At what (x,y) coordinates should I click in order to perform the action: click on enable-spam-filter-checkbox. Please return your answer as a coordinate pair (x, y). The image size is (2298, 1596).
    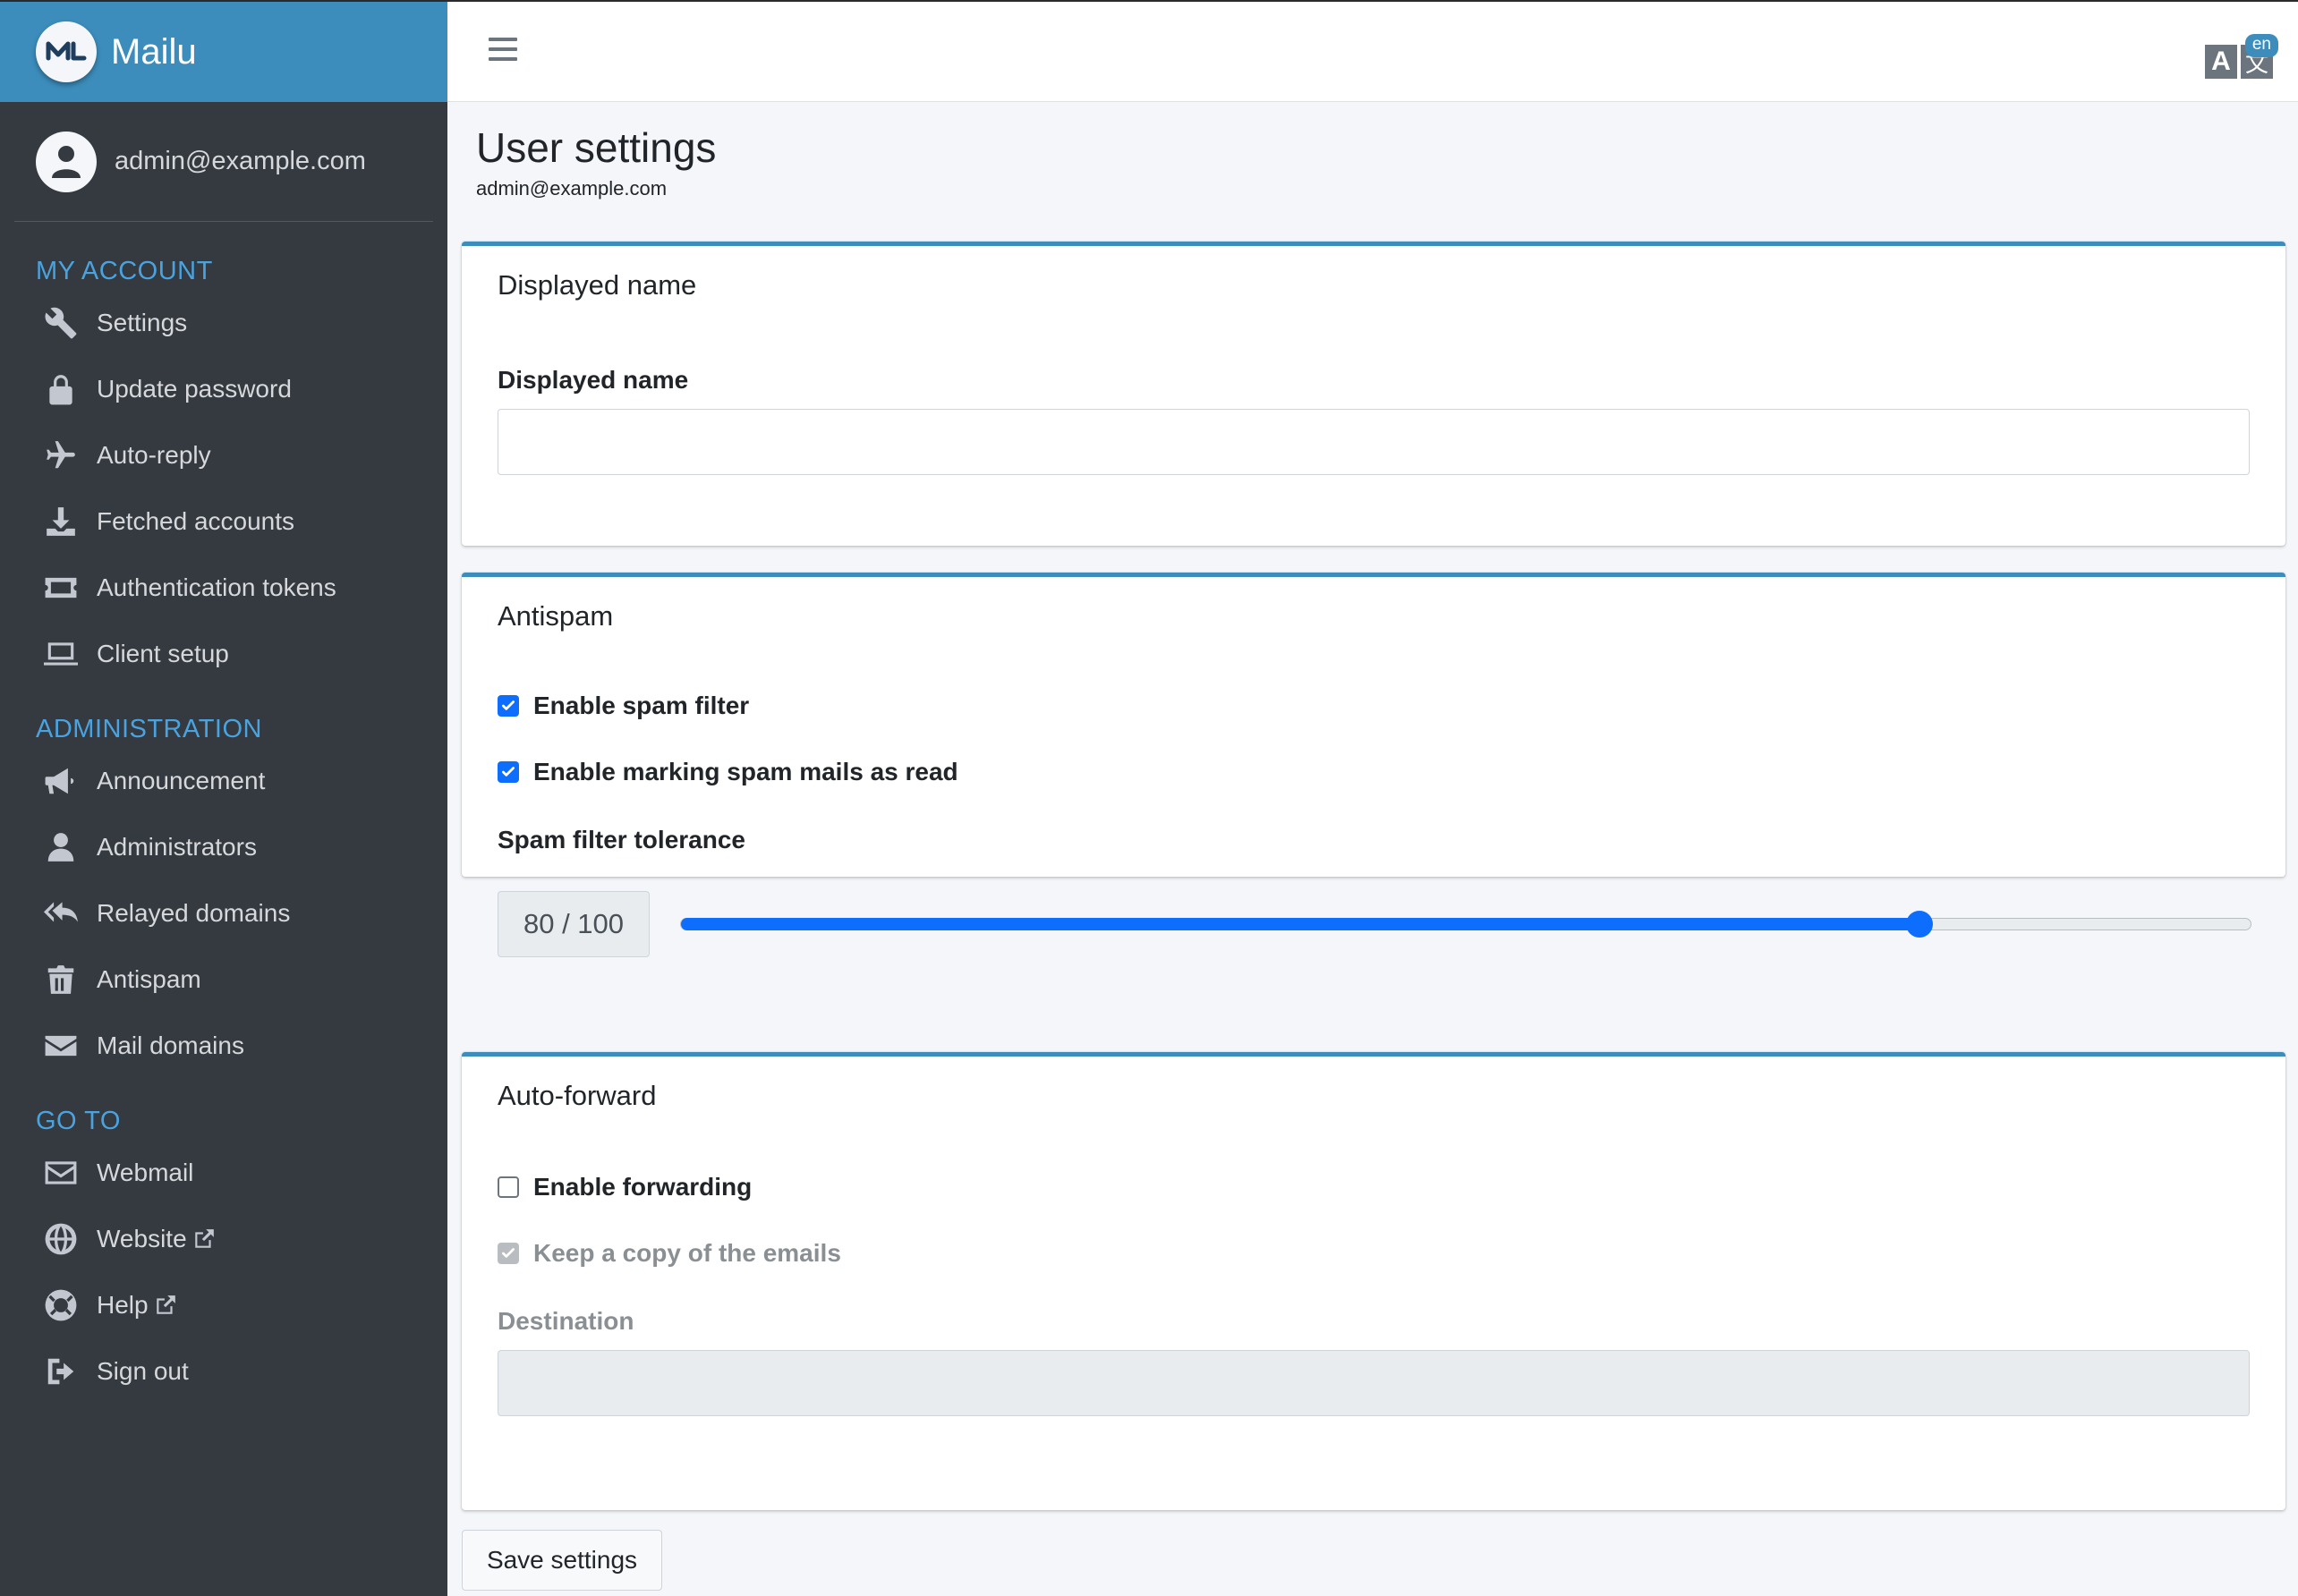
    Looking at the image, I should click on (508, 706).